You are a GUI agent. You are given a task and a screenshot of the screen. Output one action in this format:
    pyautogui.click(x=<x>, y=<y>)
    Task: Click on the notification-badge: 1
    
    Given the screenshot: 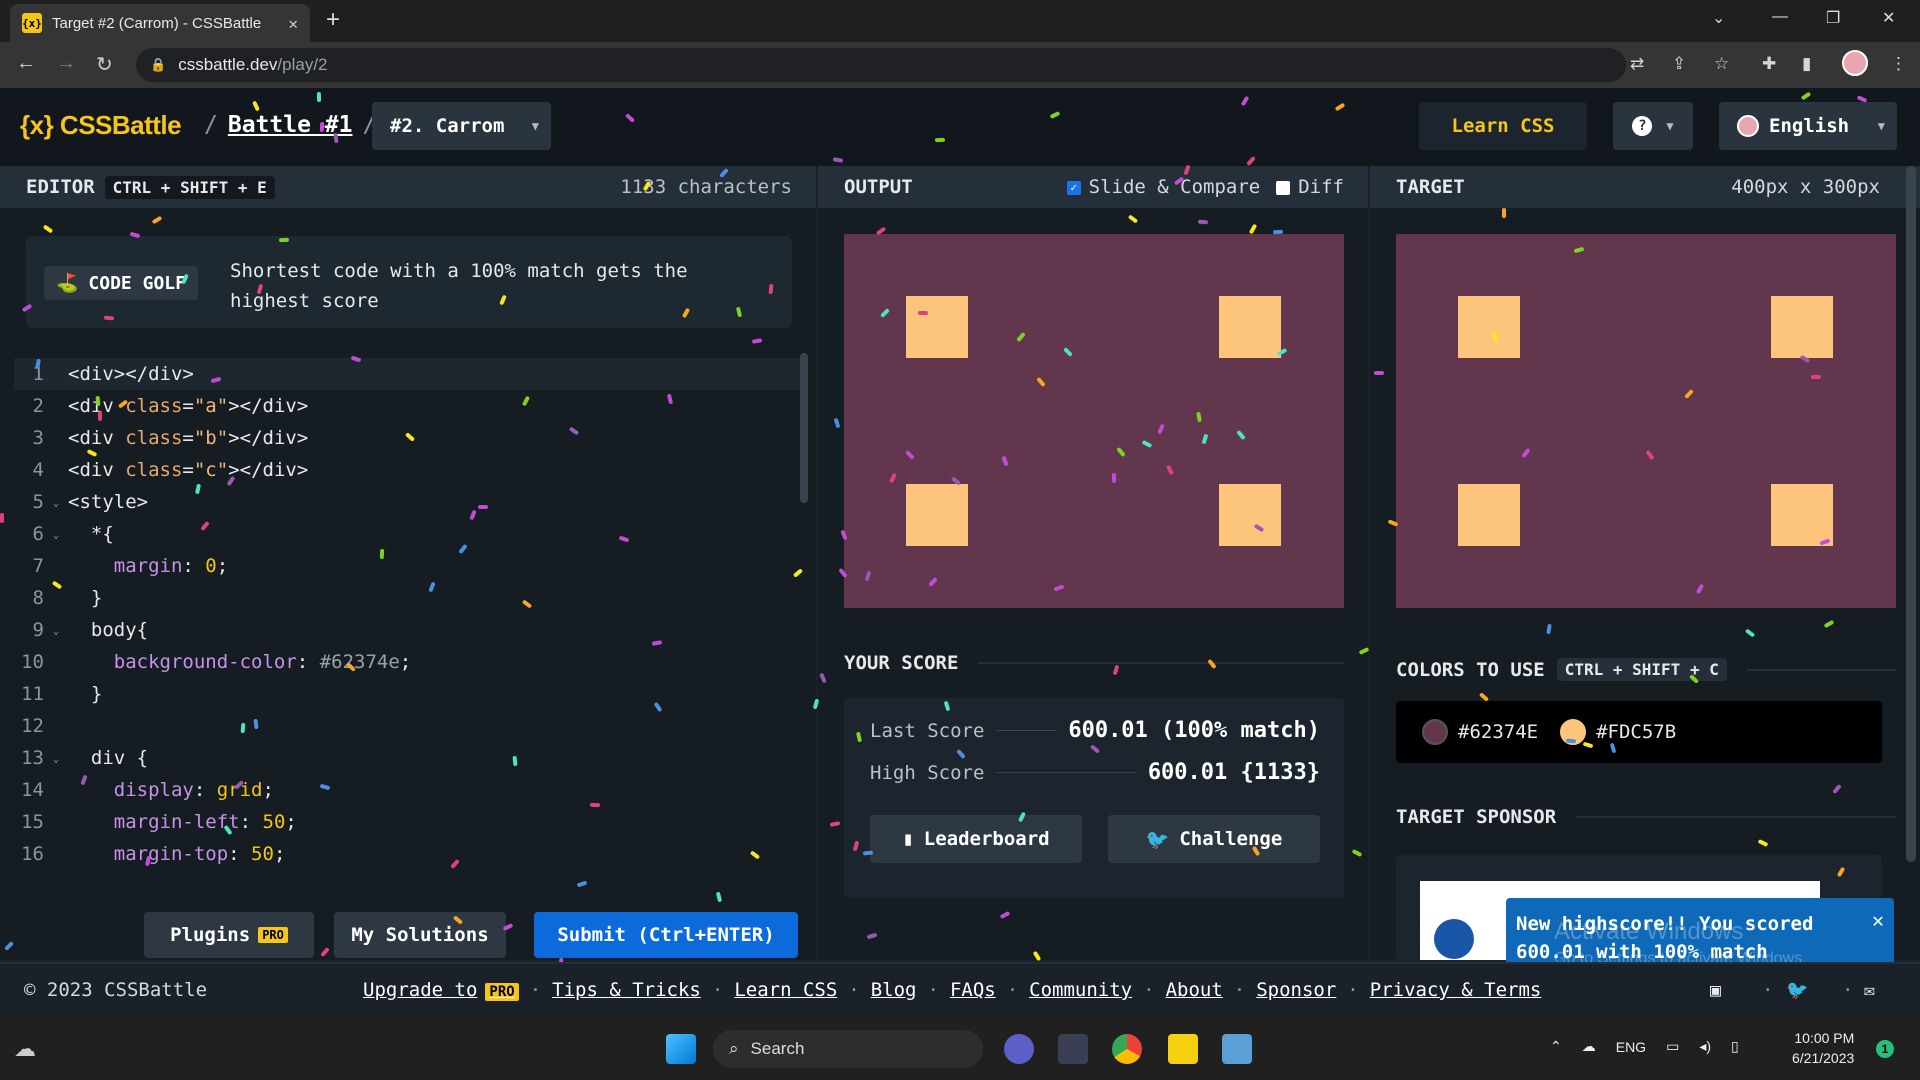 What is the action you would take?
    pyautogui.click(x=1885, y=1049)
    